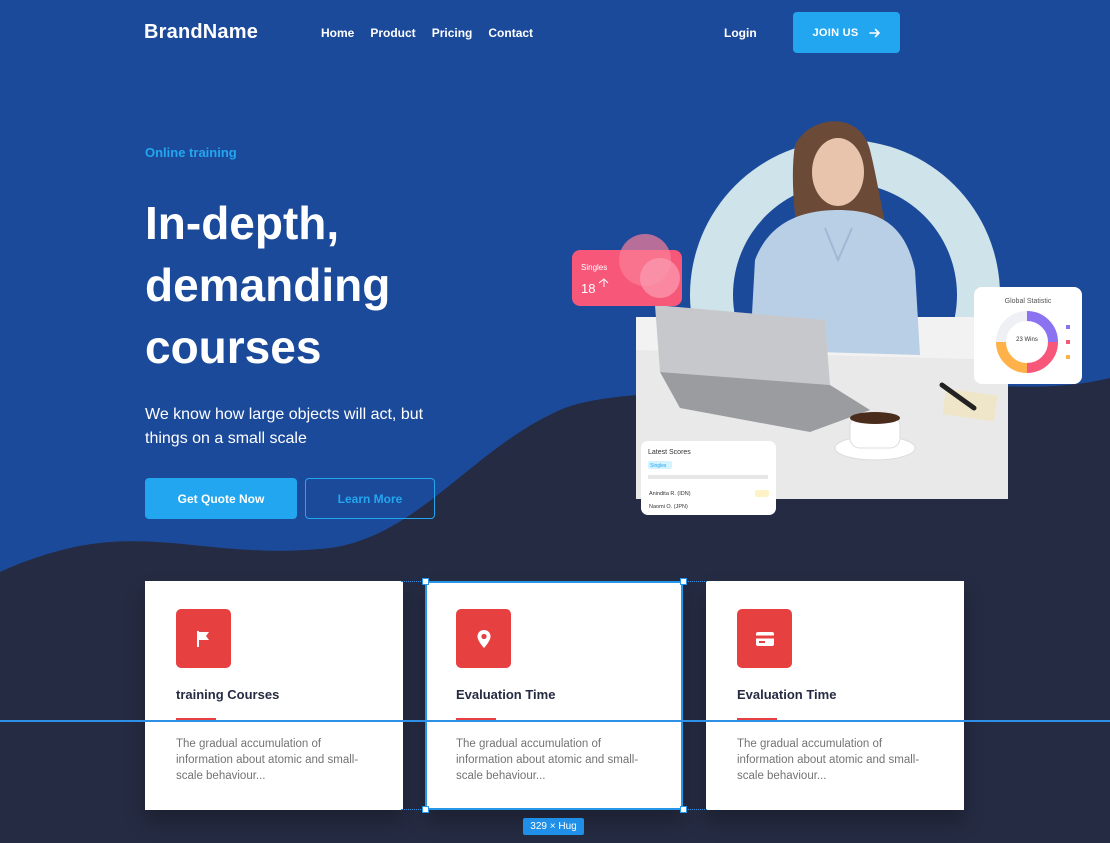 The height and width of the screenshot is (843, 1110). What do you see at coordinates (228, 694) in the screenshot?
I see `card-title: training Courses` at bounding box center [228, 694].